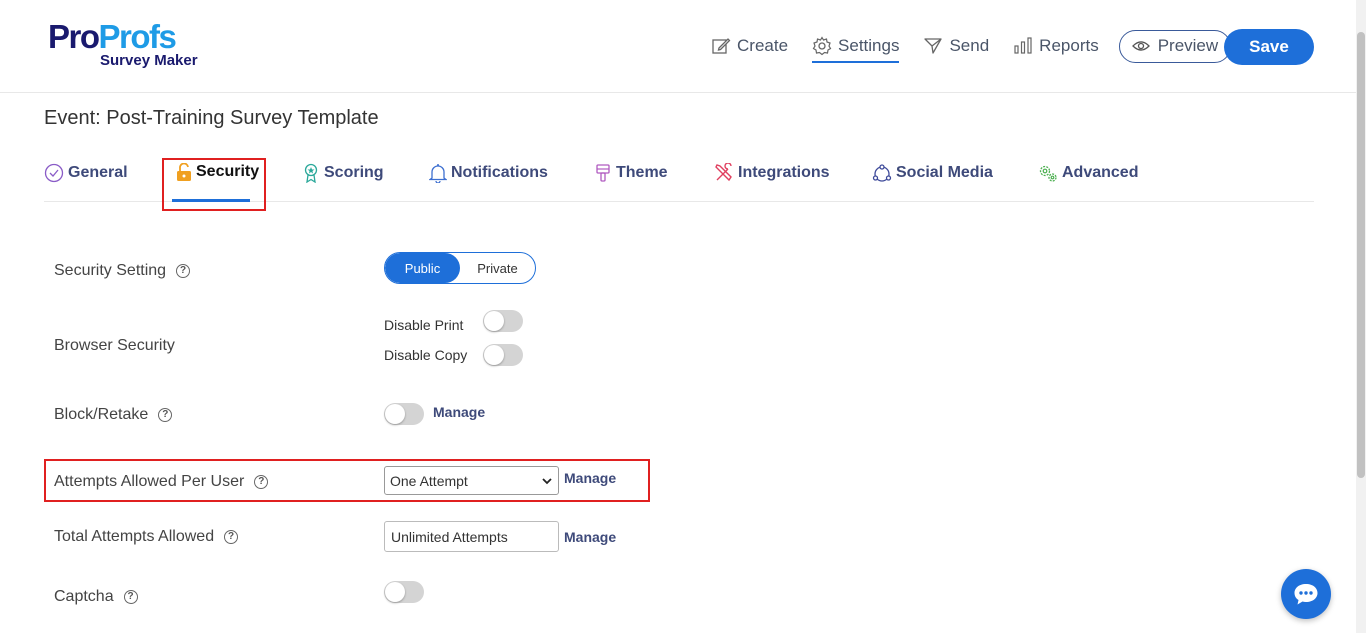  I want to click on captcha-label: Captcha ?, so click(96, 597).